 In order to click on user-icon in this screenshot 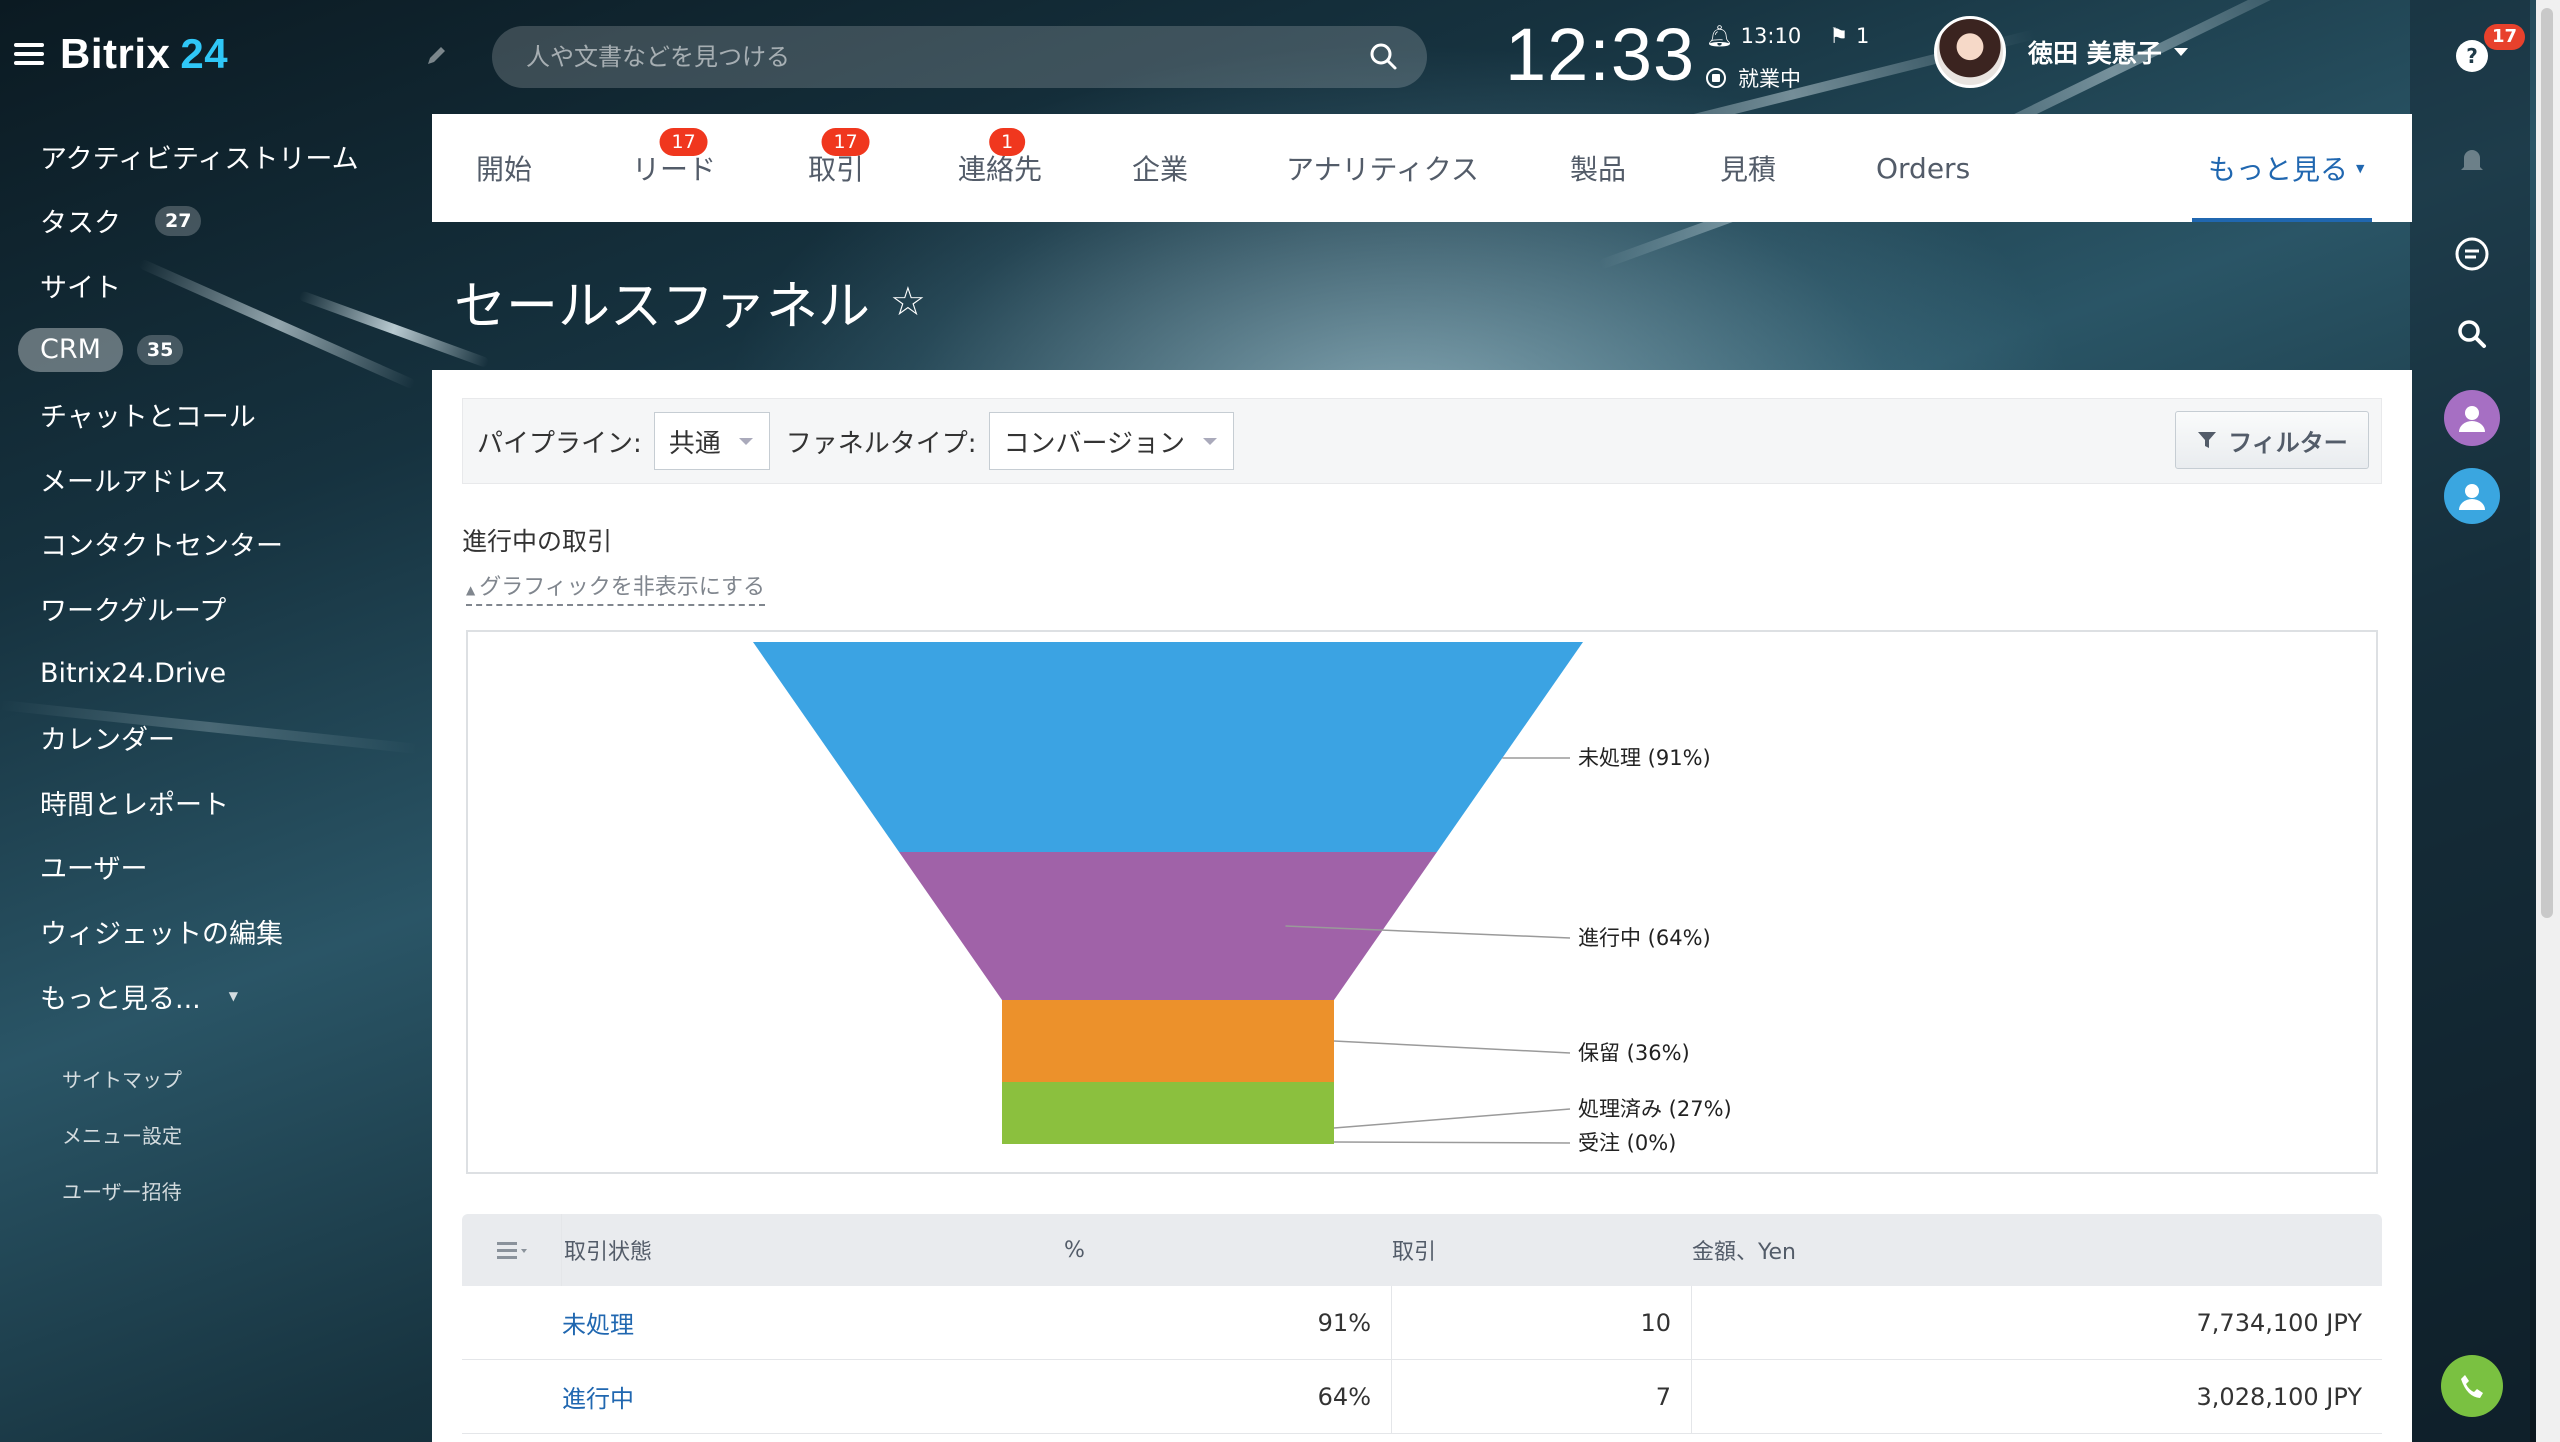, I will do `click(2472, 497)`.